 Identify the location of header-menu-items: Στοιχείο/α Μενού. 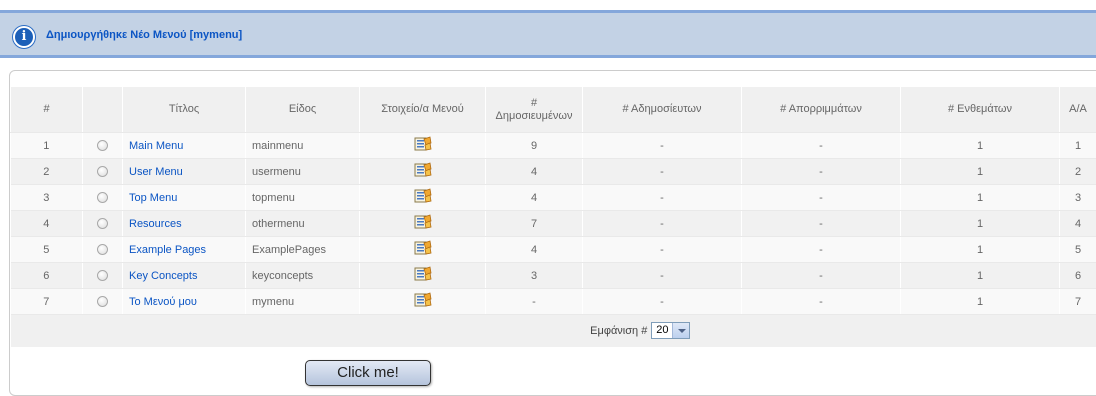
(422, 109).